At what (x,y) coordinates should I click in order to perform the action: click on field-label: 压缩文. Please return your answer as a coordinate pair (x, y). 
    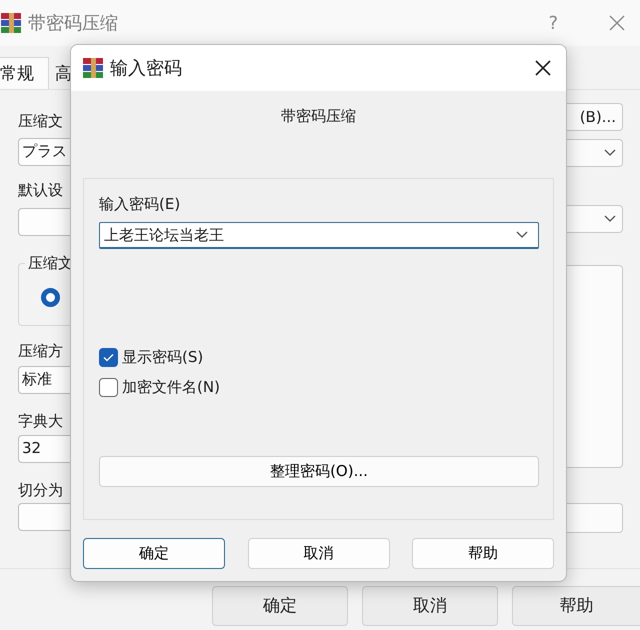
    Looking at the image, I should click on (40, 122).